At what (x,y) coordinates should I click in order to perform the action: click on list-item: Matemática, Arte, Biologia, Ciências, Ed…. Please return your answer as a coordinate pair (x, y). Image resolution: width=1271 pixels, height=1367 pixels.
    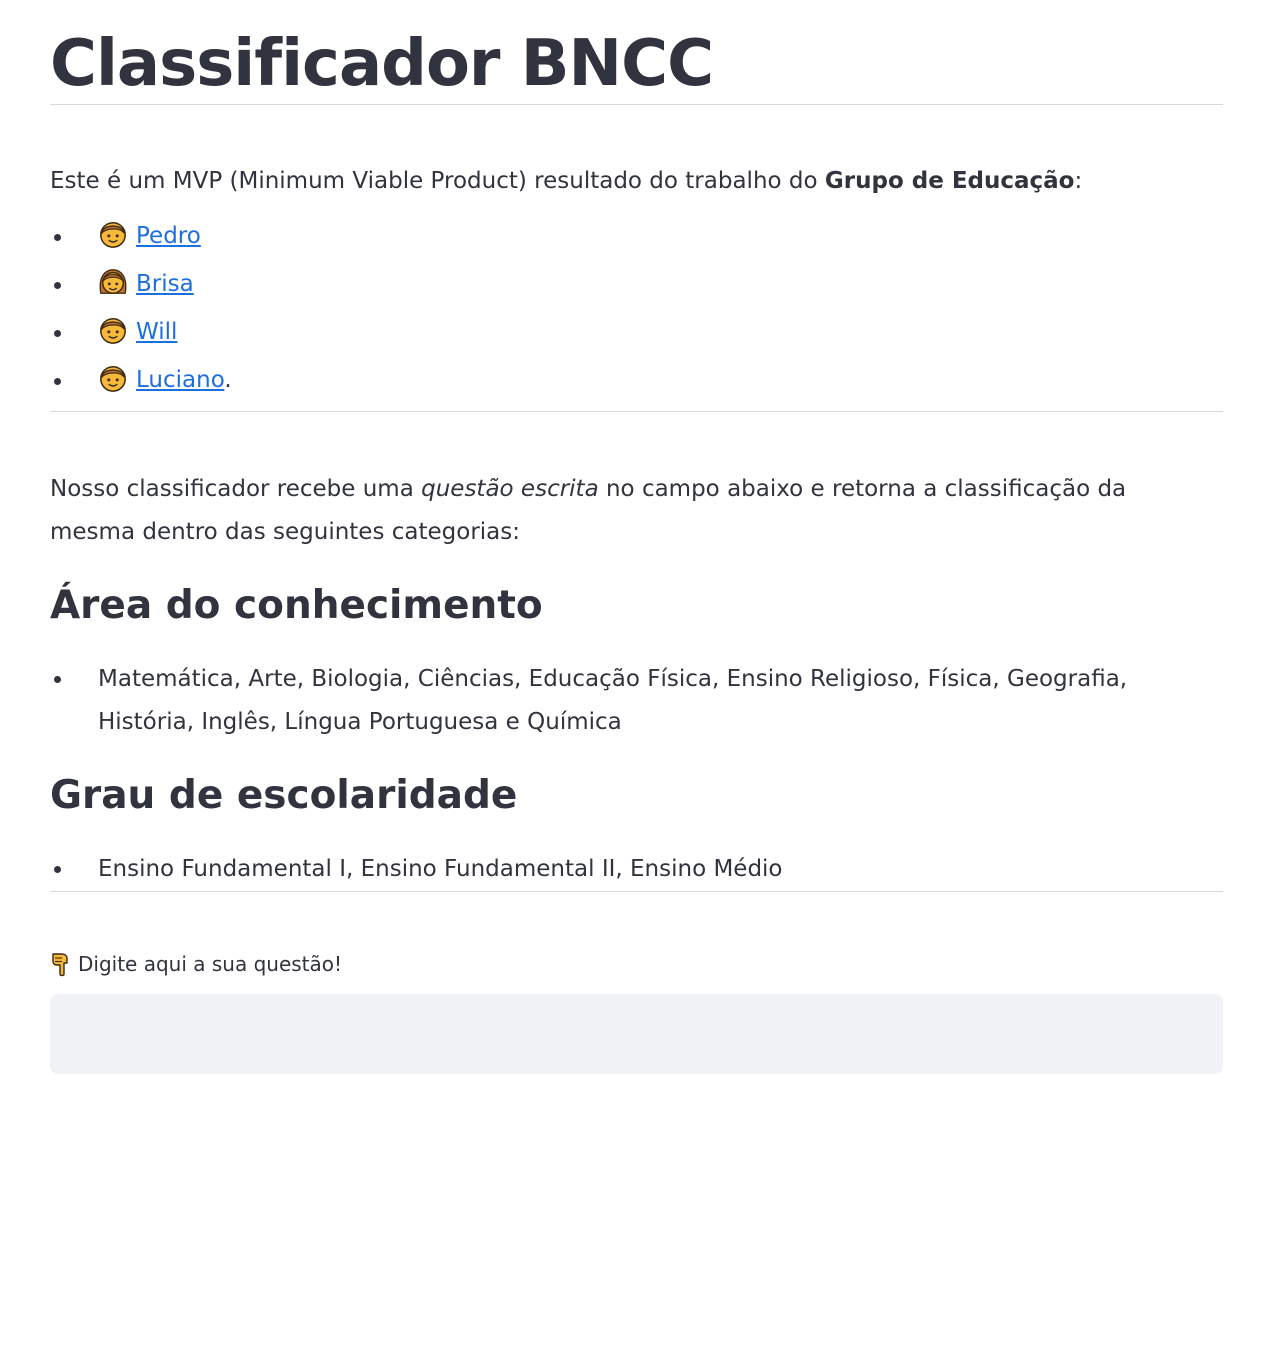
    Looking at the image, I should click on (624, 701).